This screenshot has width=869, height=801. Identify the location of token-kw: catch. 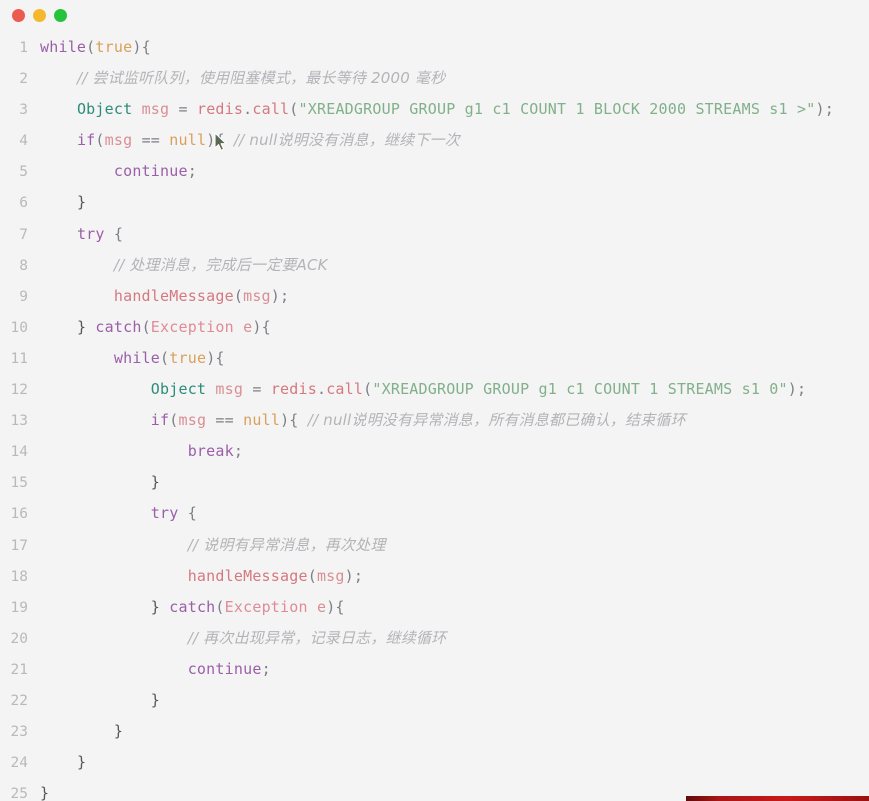
(192, 606).